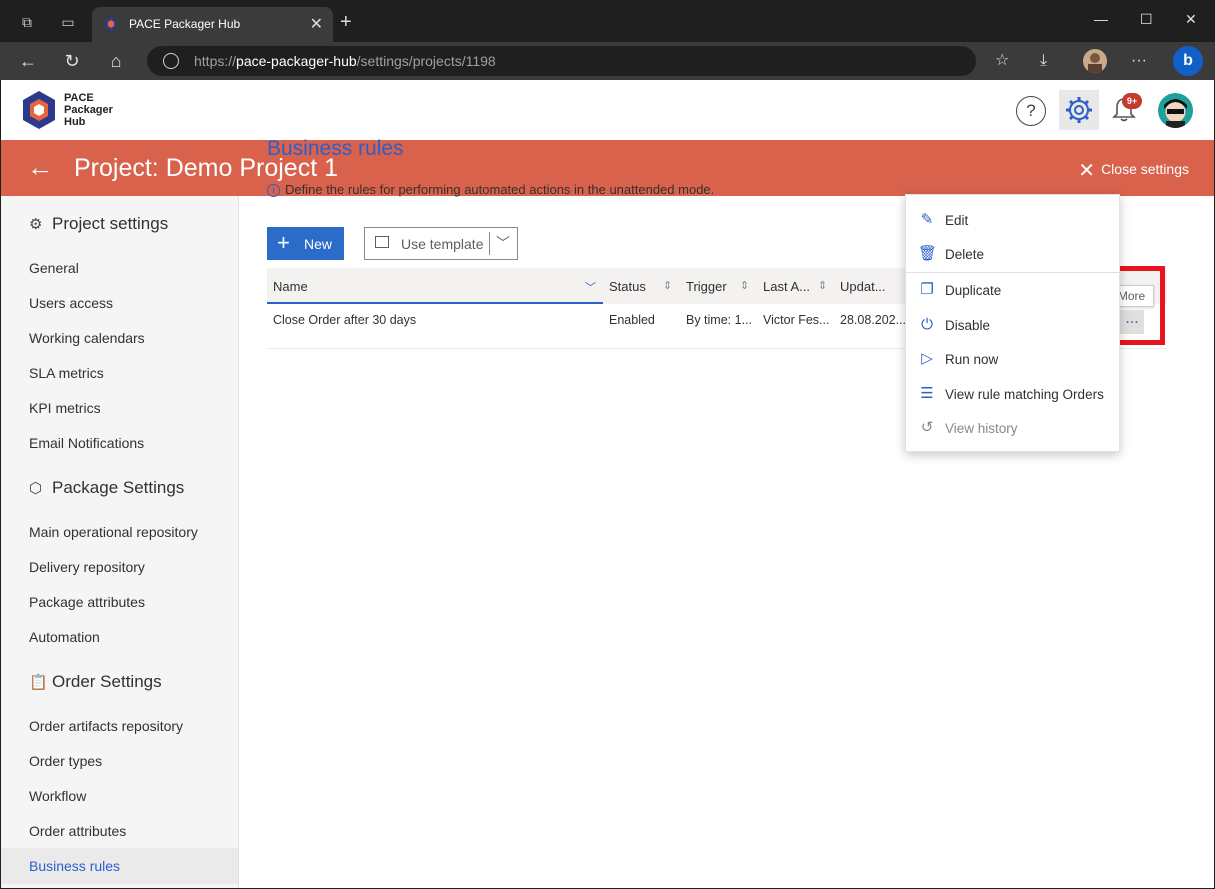  What do you see at coordinates (88, 110) in the screenshot?
I see `logo-text: PACE Packager Hub` at bounding box center [88, 110].